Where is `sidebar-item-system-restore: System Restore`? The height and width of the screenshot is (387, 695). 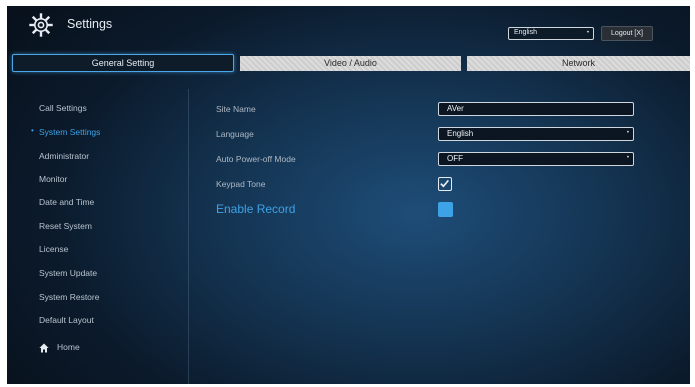
sidebar-item-system-restore: System Restore is located at coordinates (69, 297).